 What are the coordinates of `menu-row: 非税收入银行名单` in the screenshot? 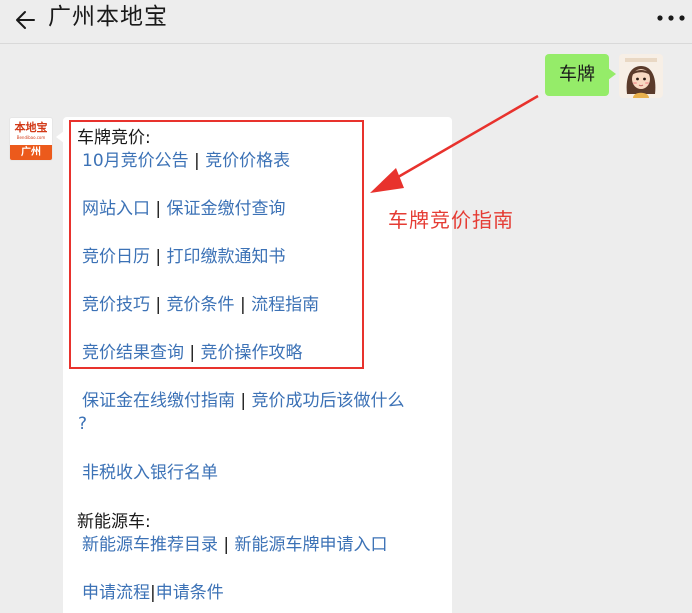 It's located at (150, 473).